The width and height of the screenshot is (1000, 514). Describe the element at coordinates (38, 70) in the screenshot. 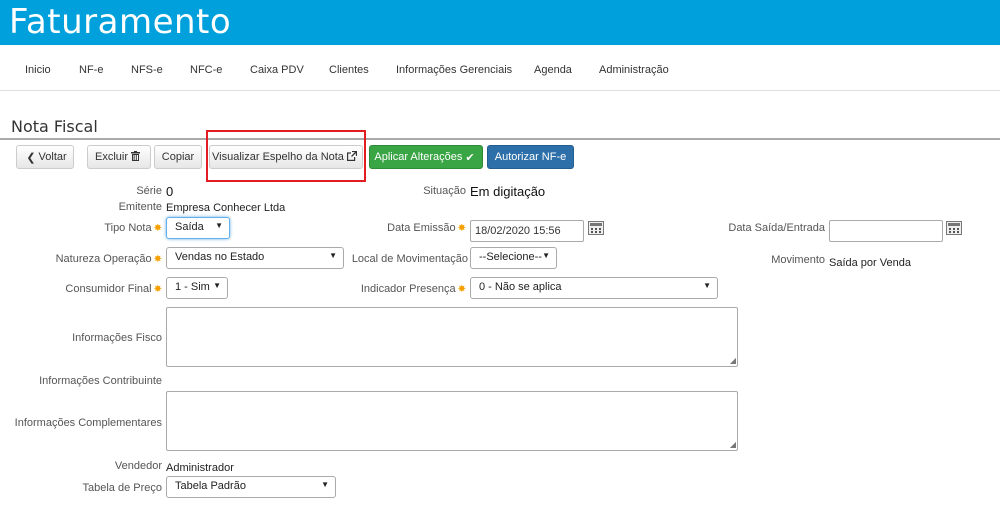

I see `nav-inicio: Inicio` at that location.